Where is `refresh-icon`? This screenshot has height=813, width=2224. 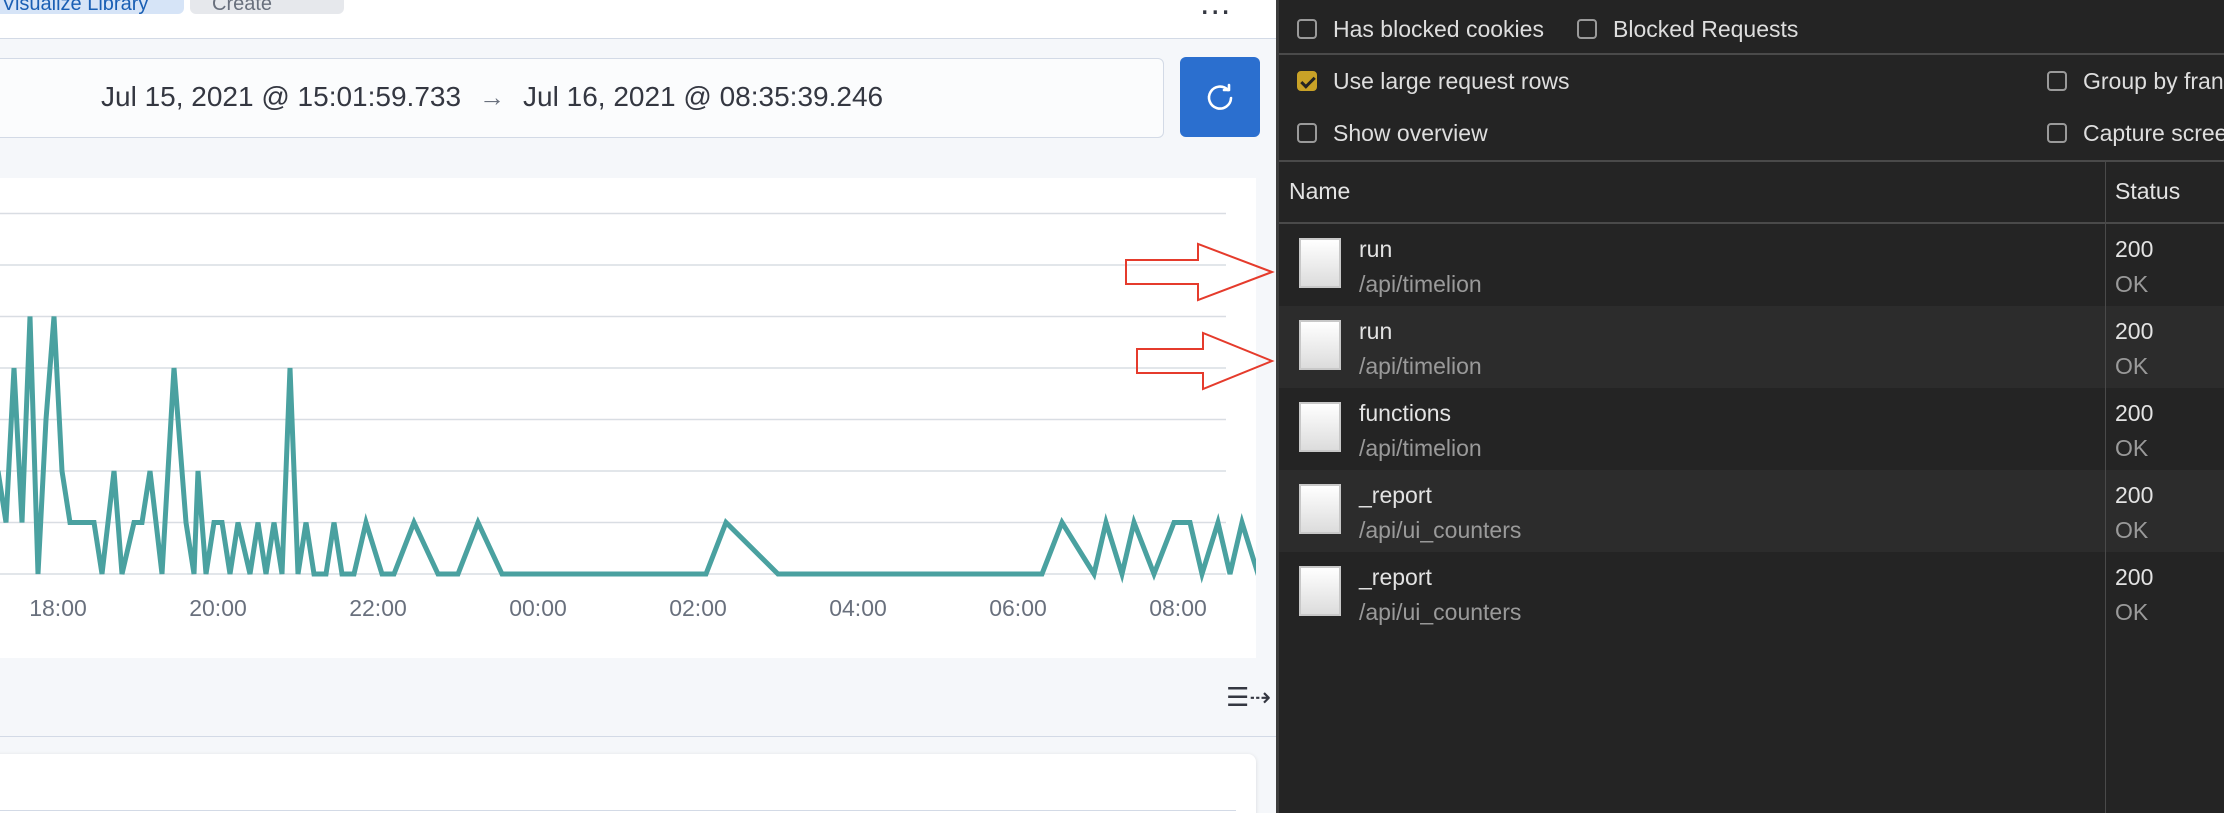 refresh-icon is located at coordinates (1220, 96).